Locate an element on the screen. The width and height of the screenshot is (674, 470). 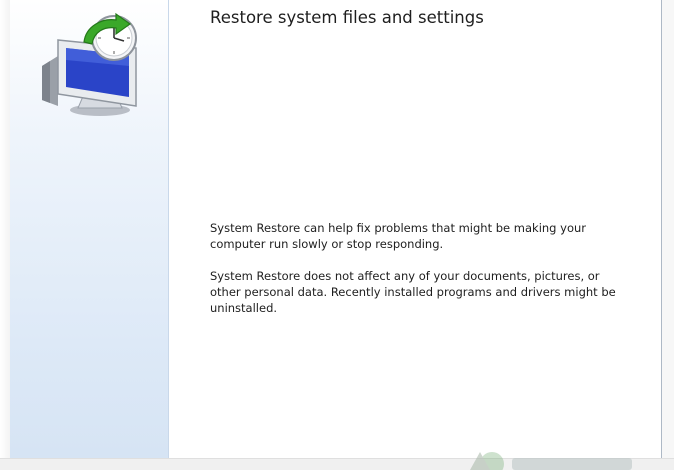
window-left-edge is located at coordinates (5, 235).